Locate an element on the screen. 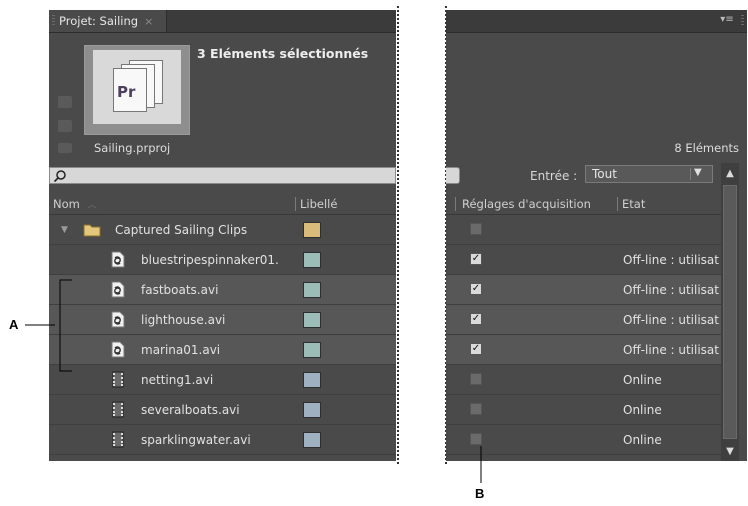 This screenshot has height=506, width=748. callout-a: A is located at coordinates (14, 324).